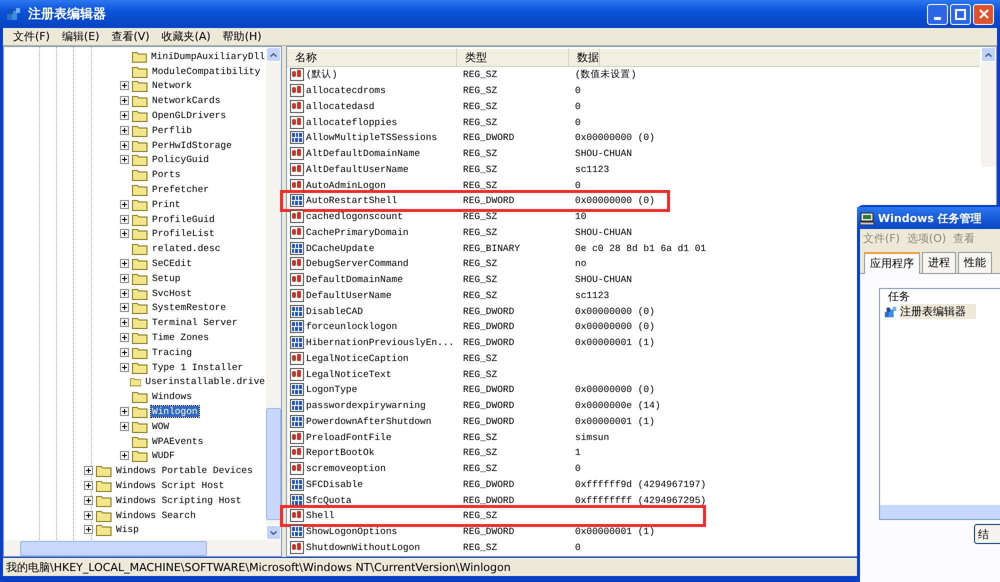  What do you see at coordinates (178, 500) in the screenshot?
I see `tree-item: Windows Scripting Host` at bounding box center [178, 500].